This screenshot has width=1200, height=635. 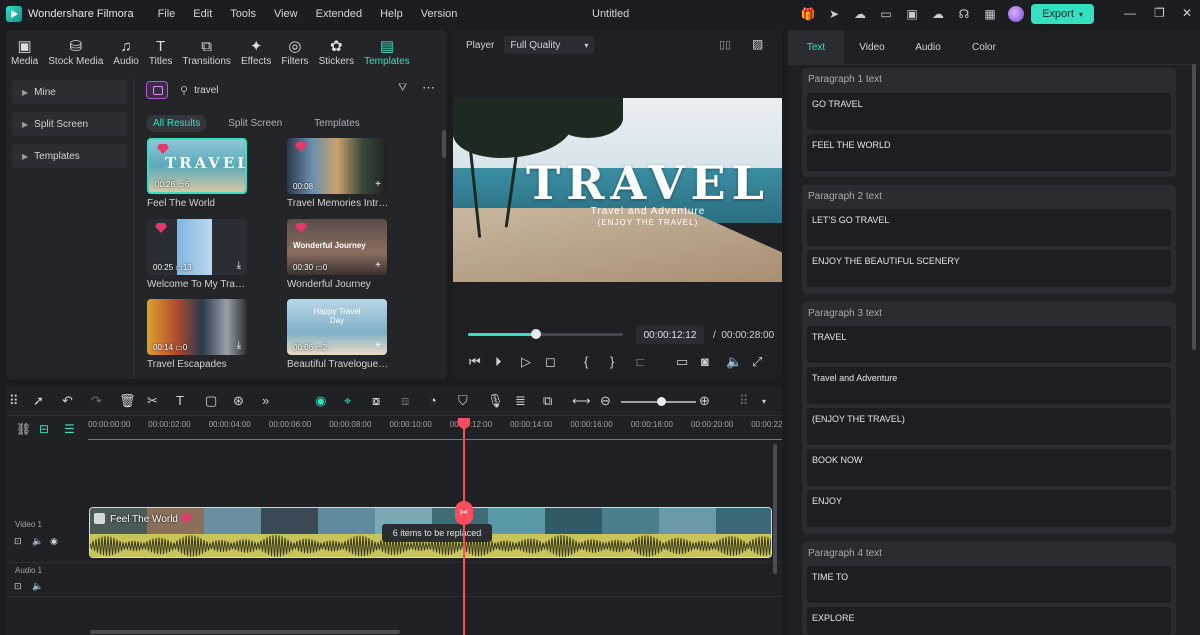 What do you see at coordinates (1159, 13) in the screenshot?
I see `maximize-icon: ❐` at bounding box center [1159, 13].